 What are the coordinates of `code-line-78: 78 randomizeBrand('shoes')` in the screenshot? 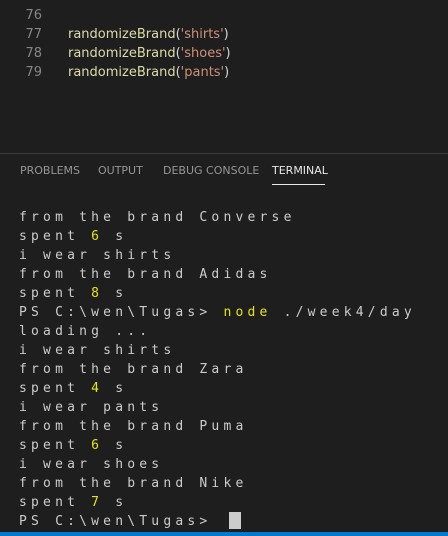 It's located at (224, 53).